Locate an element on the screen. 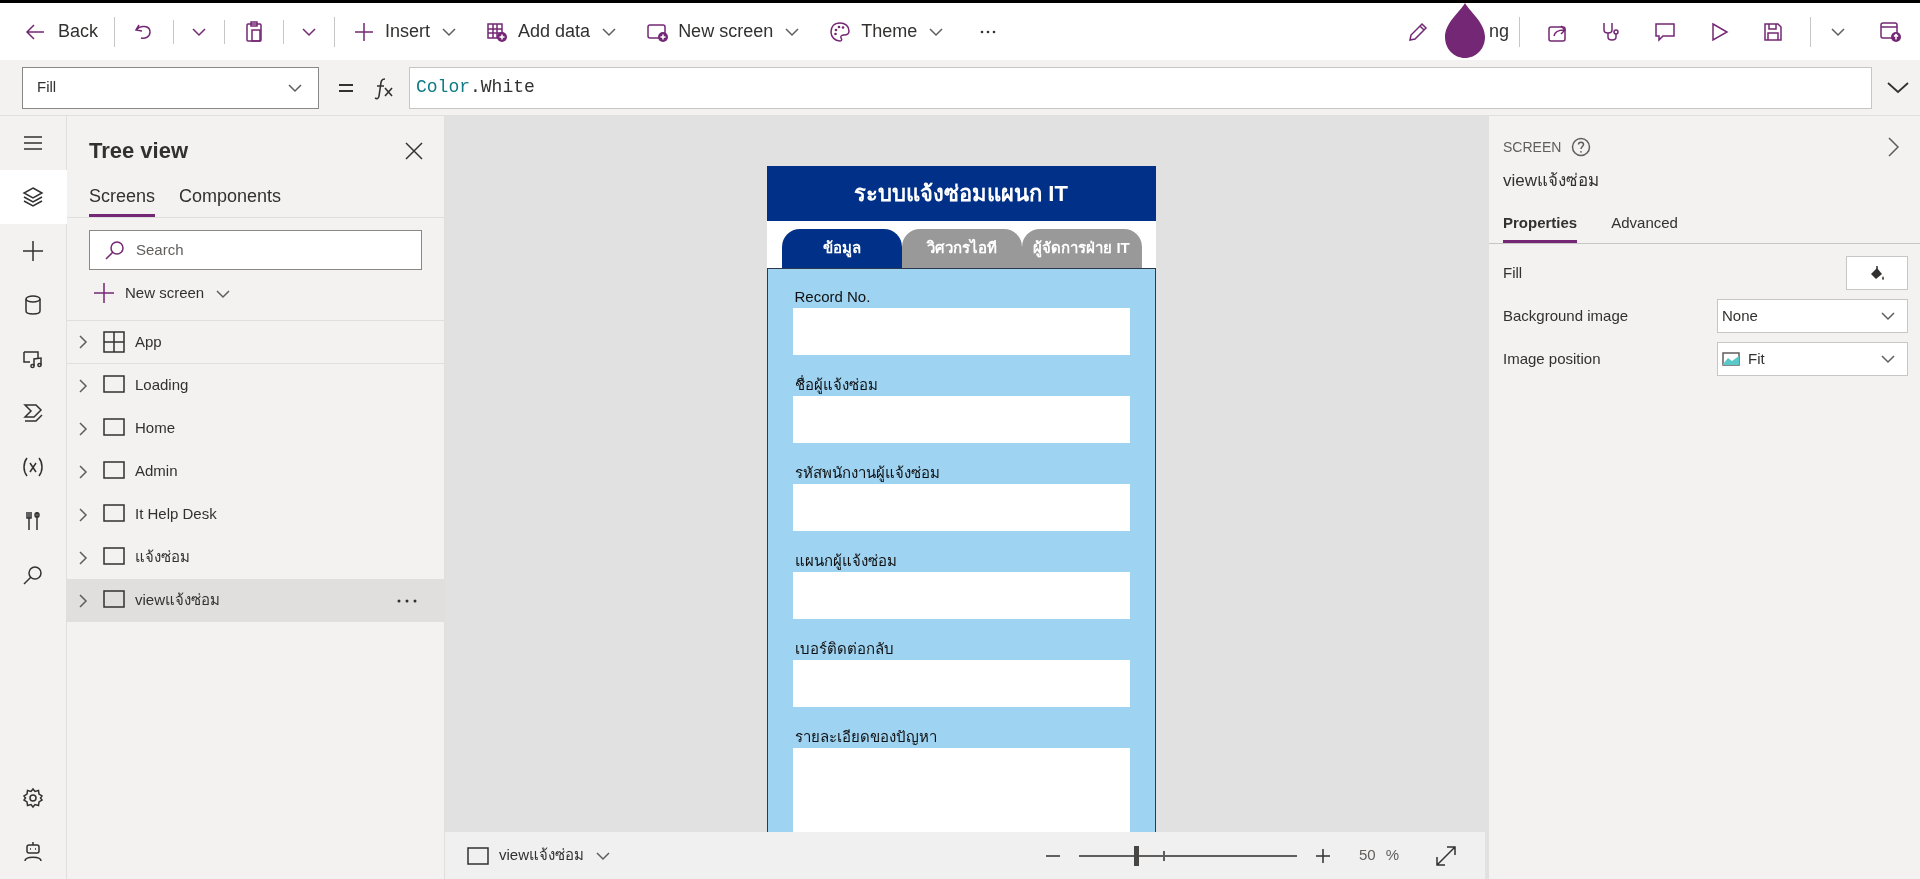 The height and width of the screenshot is (879, 1920). menu-button: Theme is located at coordinates (887, 31).